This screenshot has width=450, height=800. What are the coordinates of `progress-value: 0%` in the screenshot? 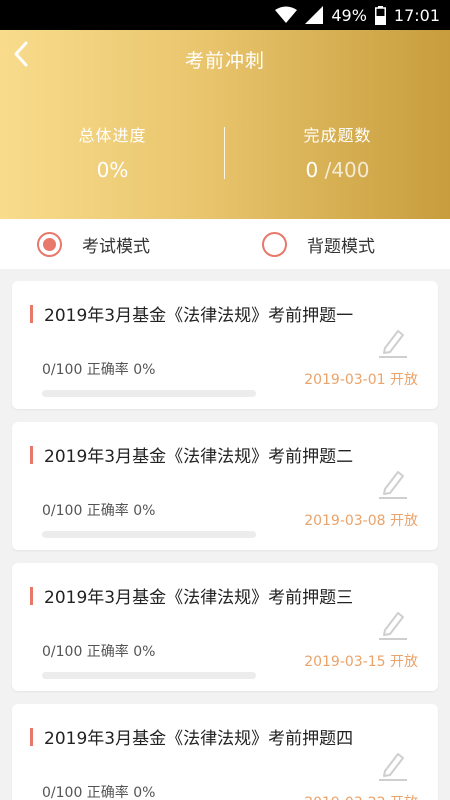 It's located at (112, 170).